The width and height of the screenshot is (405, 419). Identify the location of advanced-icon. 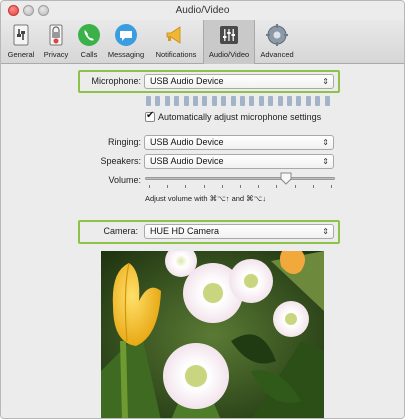
(277, 35).